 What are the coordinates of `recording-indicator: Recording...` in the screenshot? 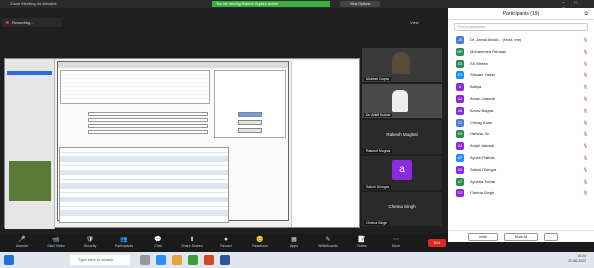 It's located at (32, 22).